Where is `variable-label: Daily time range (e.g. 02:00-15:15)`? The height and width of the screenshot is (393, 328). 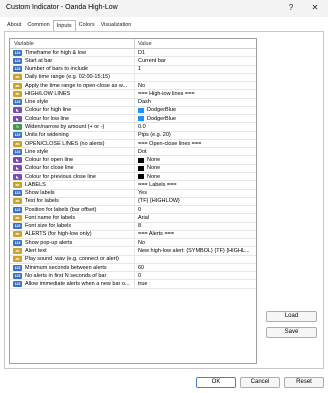 variable-label: Daily time range (e.g. 02:00-15:15) is located at coordinates (67, 77).